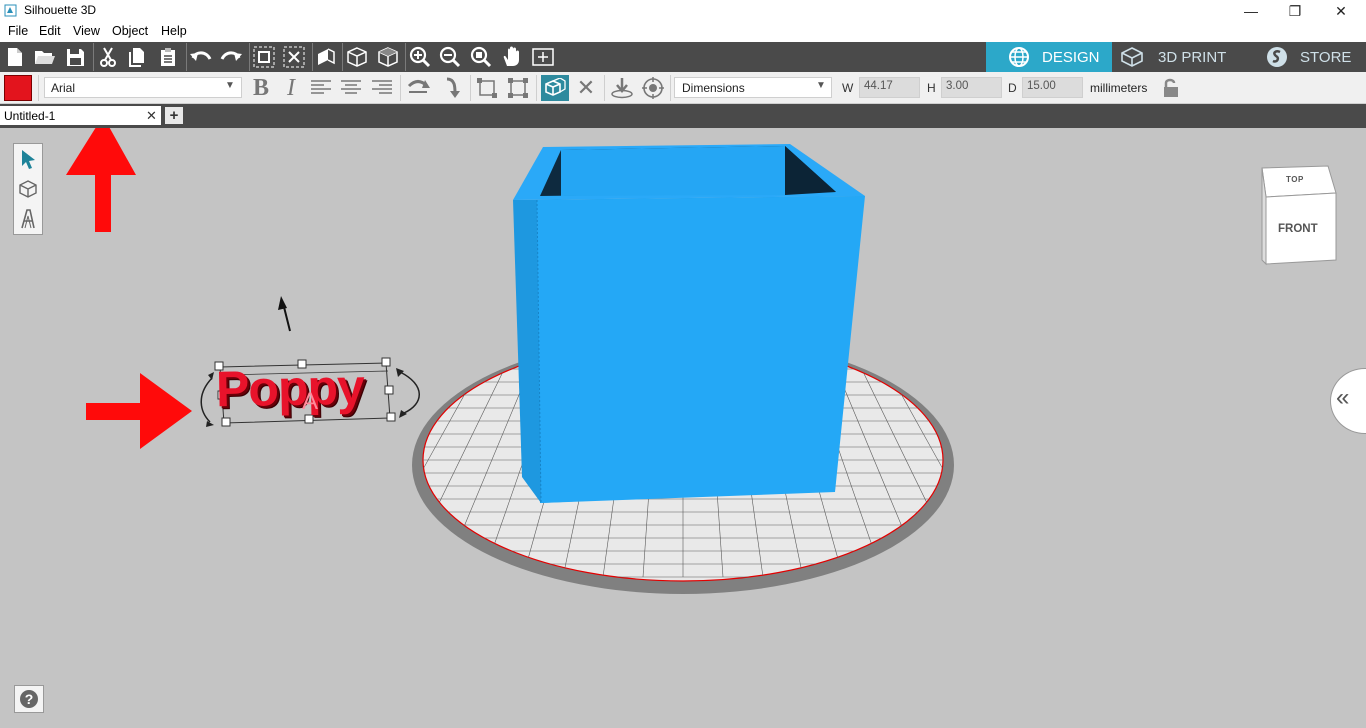 This screenshot has height=728, width=1366. I want to click on group-icon, so click(264, 57).